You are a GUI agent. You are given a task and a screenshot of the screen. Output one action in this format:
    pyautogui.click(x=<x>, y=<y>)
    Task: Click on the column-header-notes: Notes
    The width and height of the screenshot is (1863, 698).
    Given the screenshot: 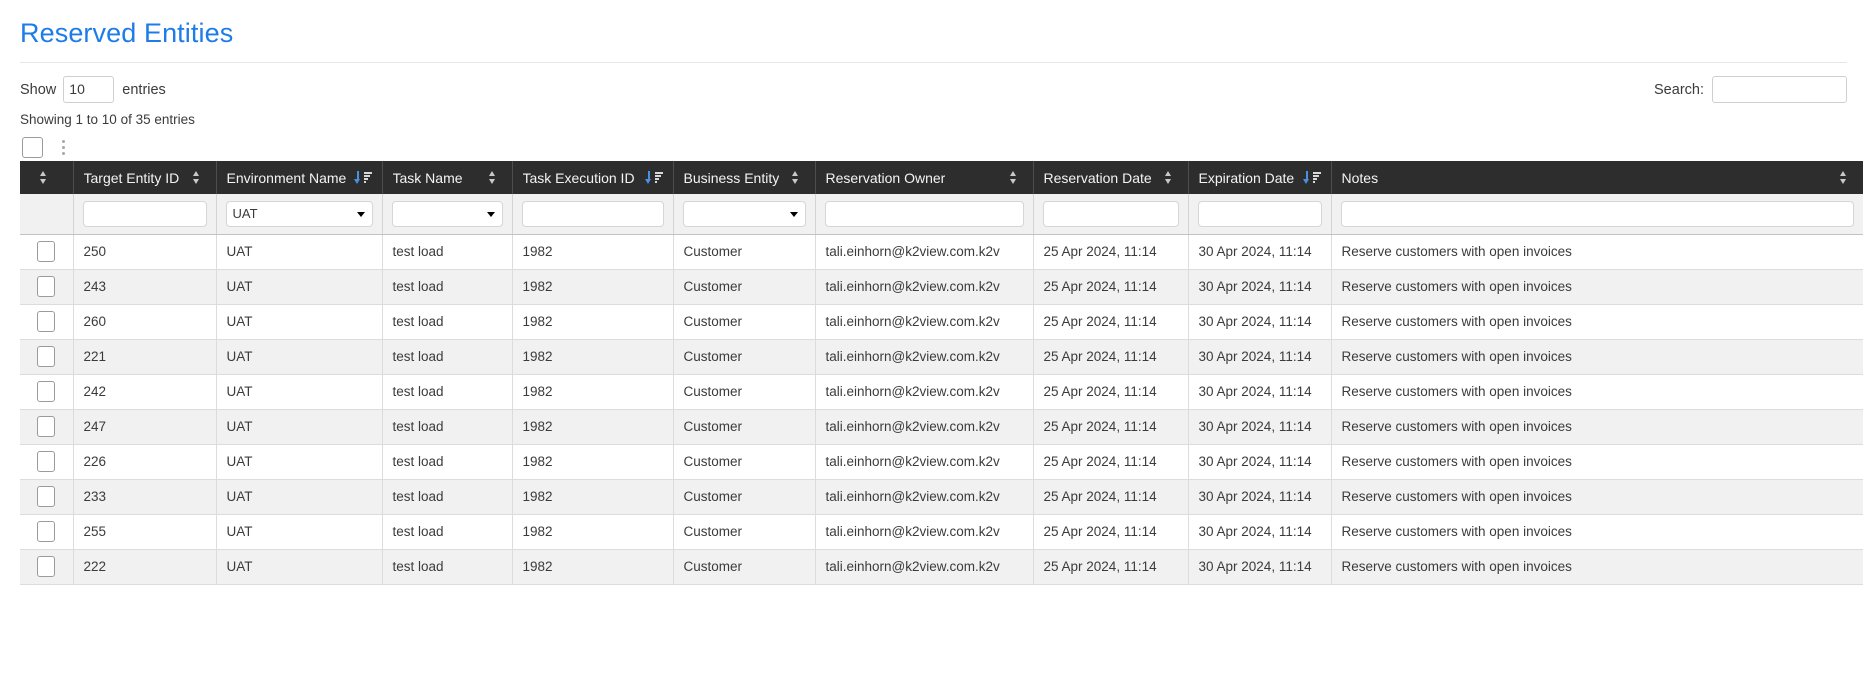 What is the action you would take?
    pyautogui.click(x=1597, y=177)
    